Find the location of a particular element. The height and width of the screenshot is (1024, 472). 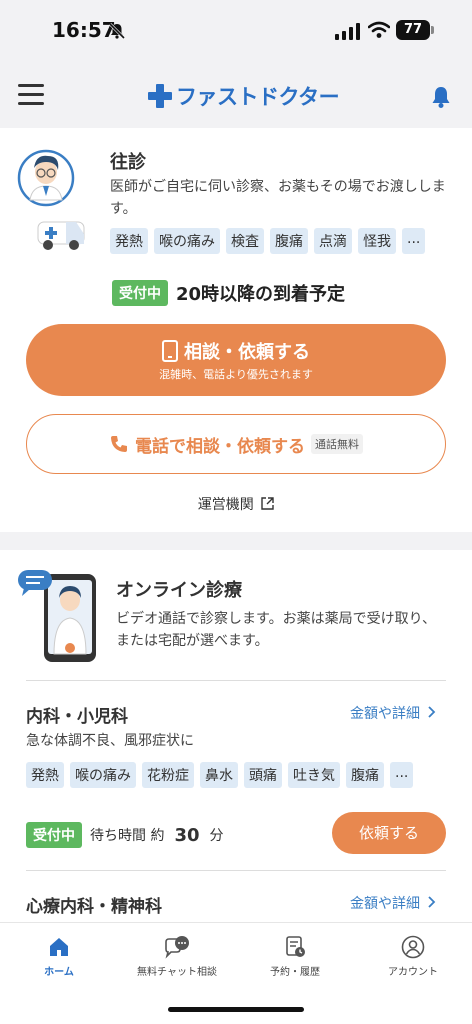

app-header: ファストドクター is located at coordinates (236, 96).